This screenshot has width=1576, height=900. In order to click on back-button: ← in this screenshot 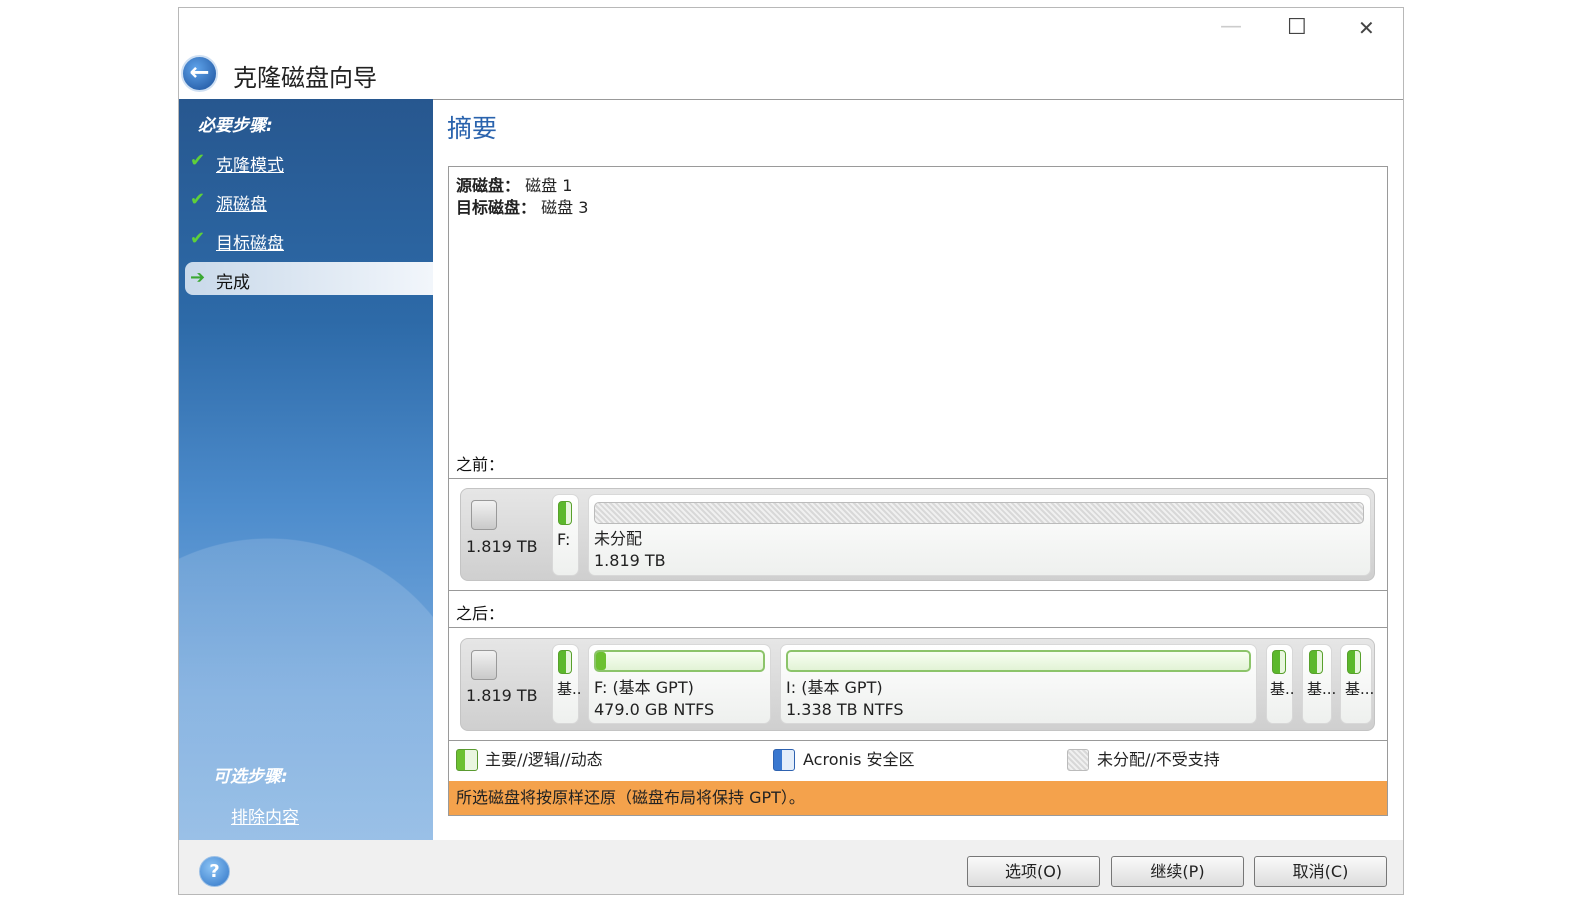, I will do `click(199, 73)`.